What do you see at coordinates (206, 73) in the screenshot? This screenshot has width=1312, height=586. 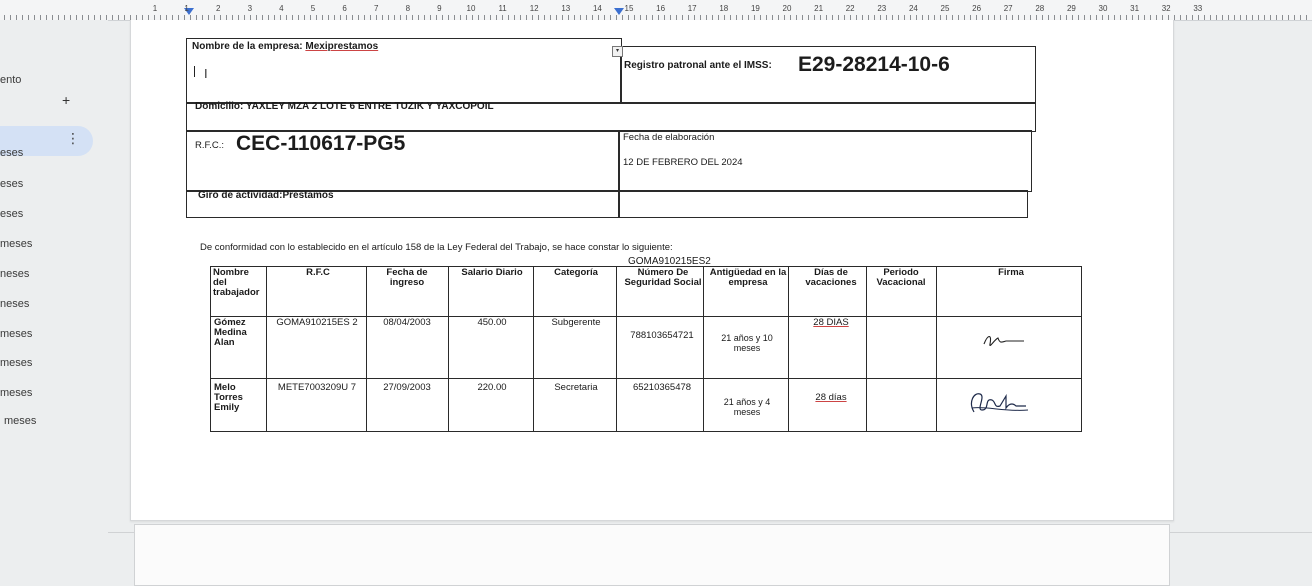 I see `ibeam-cursor-icon: I` at bounding box center [206, 73].